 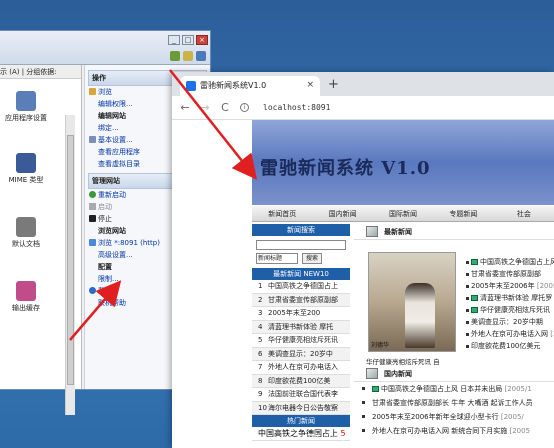 What do you see at coordinates (508, 286) in the screenshot?
I see `list-item: 2005年末至2006年 [2005` at bounding box center [508, 286].